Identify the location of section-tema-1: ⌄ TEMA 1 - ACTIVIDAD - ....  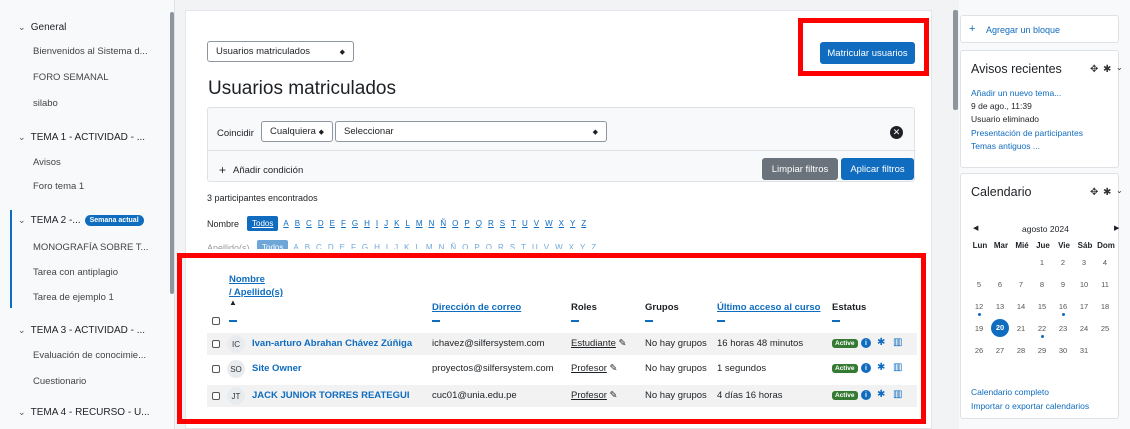
(81, 137).